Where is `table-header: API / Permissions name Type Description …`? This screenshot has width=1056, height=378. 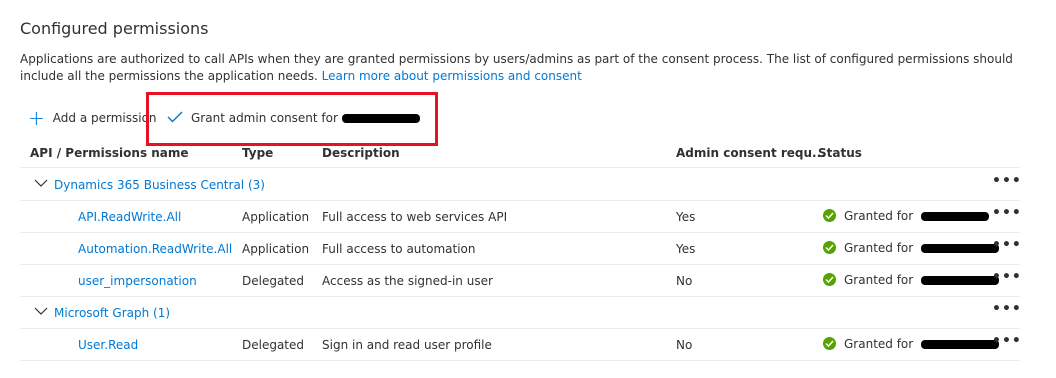
table-header: API / Permissions name Type Description … is located at coordinates (520, 155).